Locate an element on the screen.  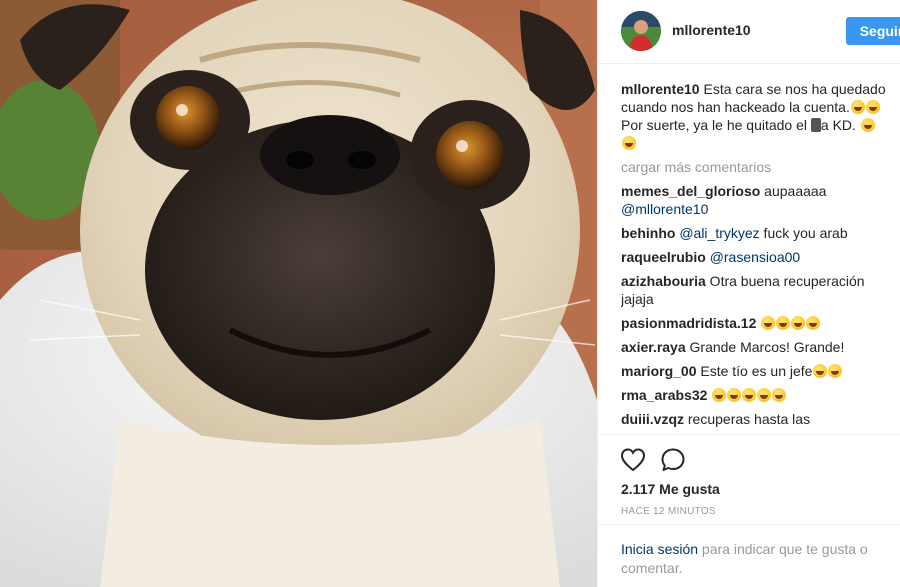
comment-username: mariorg_00 is located at coordinates (658, 371).